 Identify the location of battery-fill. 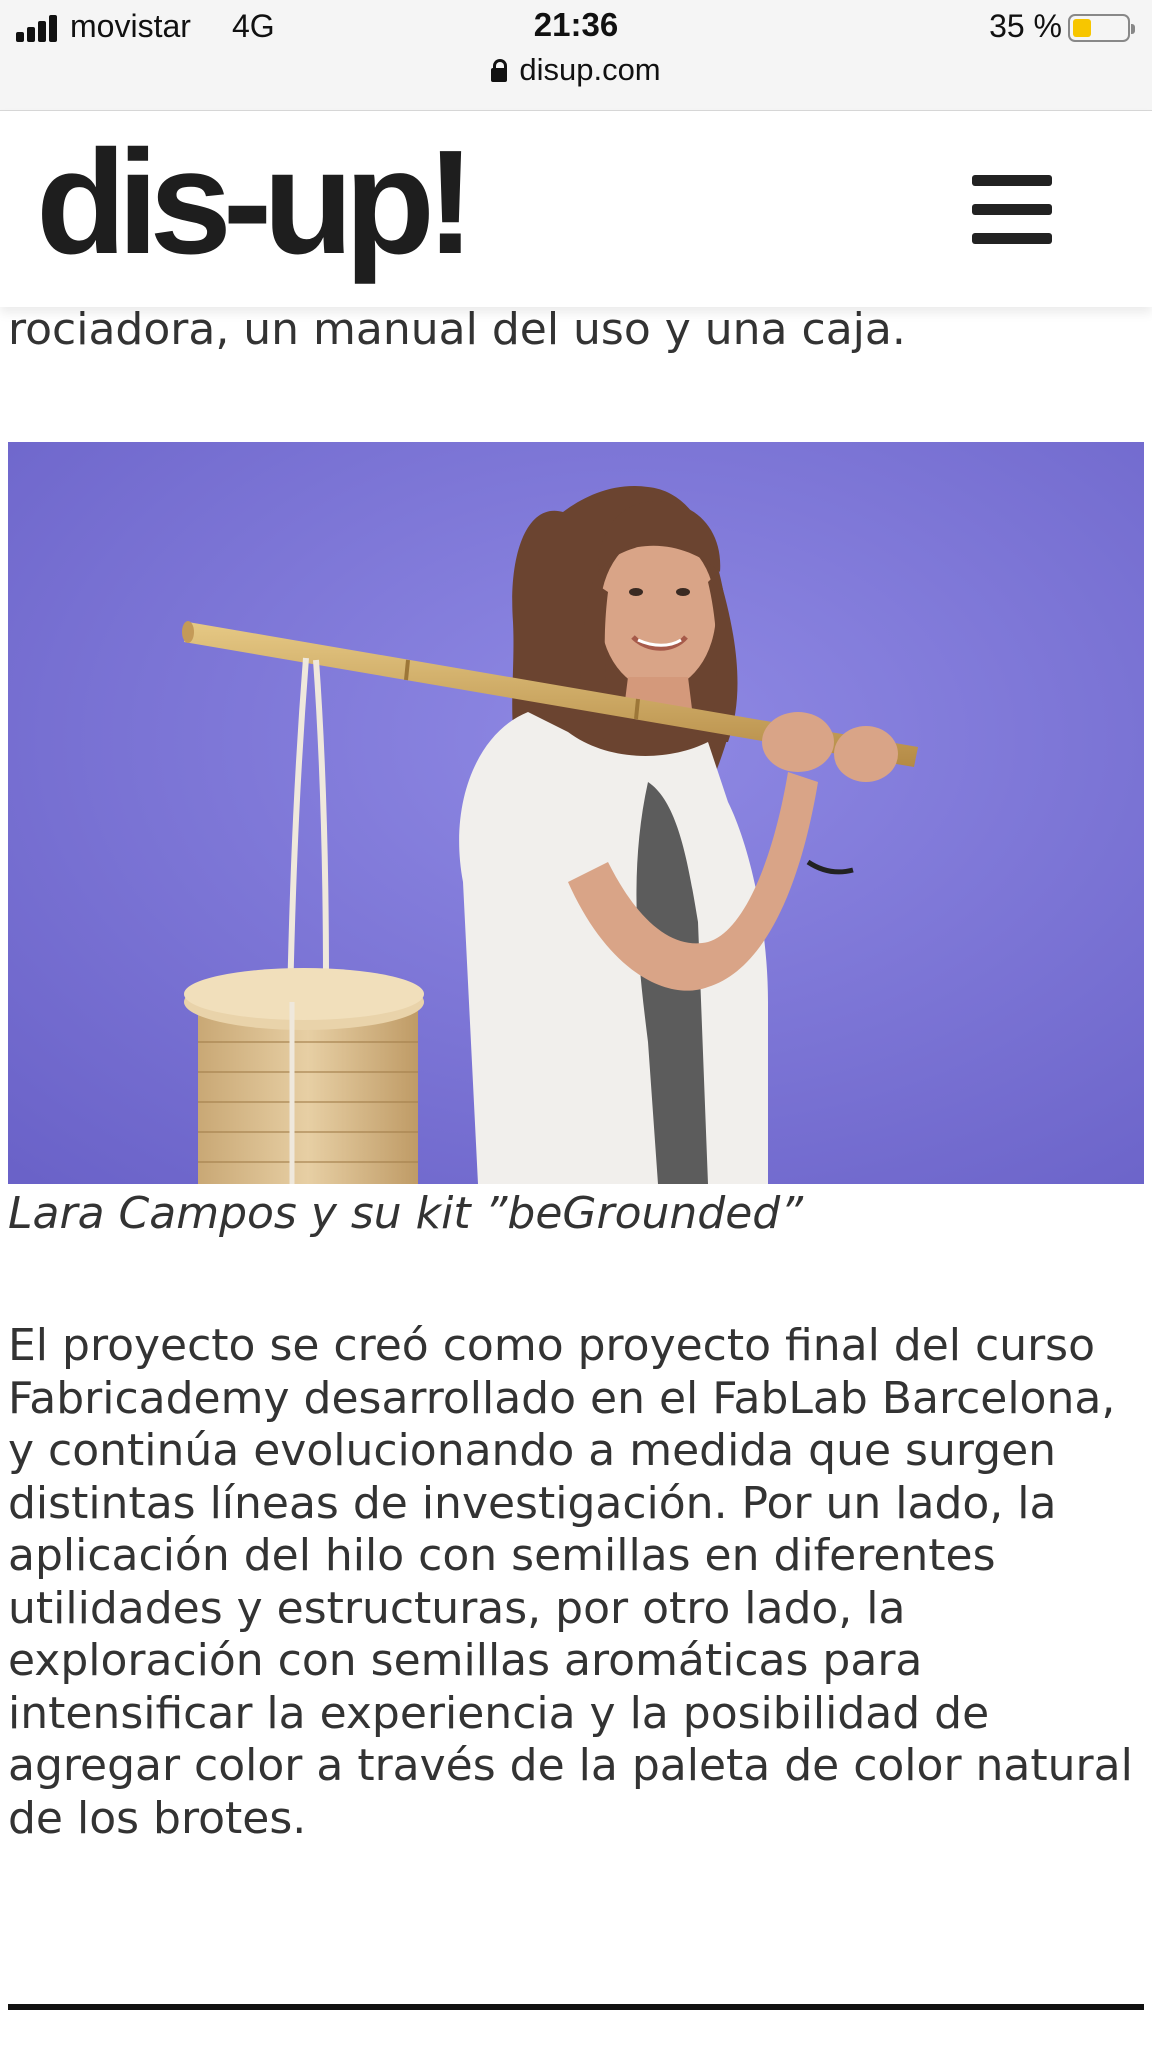
(1082, 28).